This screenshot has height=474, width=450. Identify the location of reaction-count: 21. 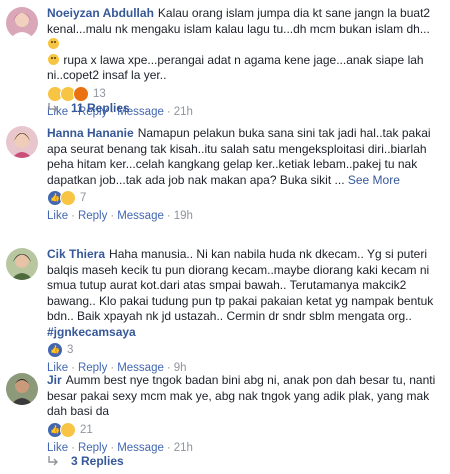
(86, 429).